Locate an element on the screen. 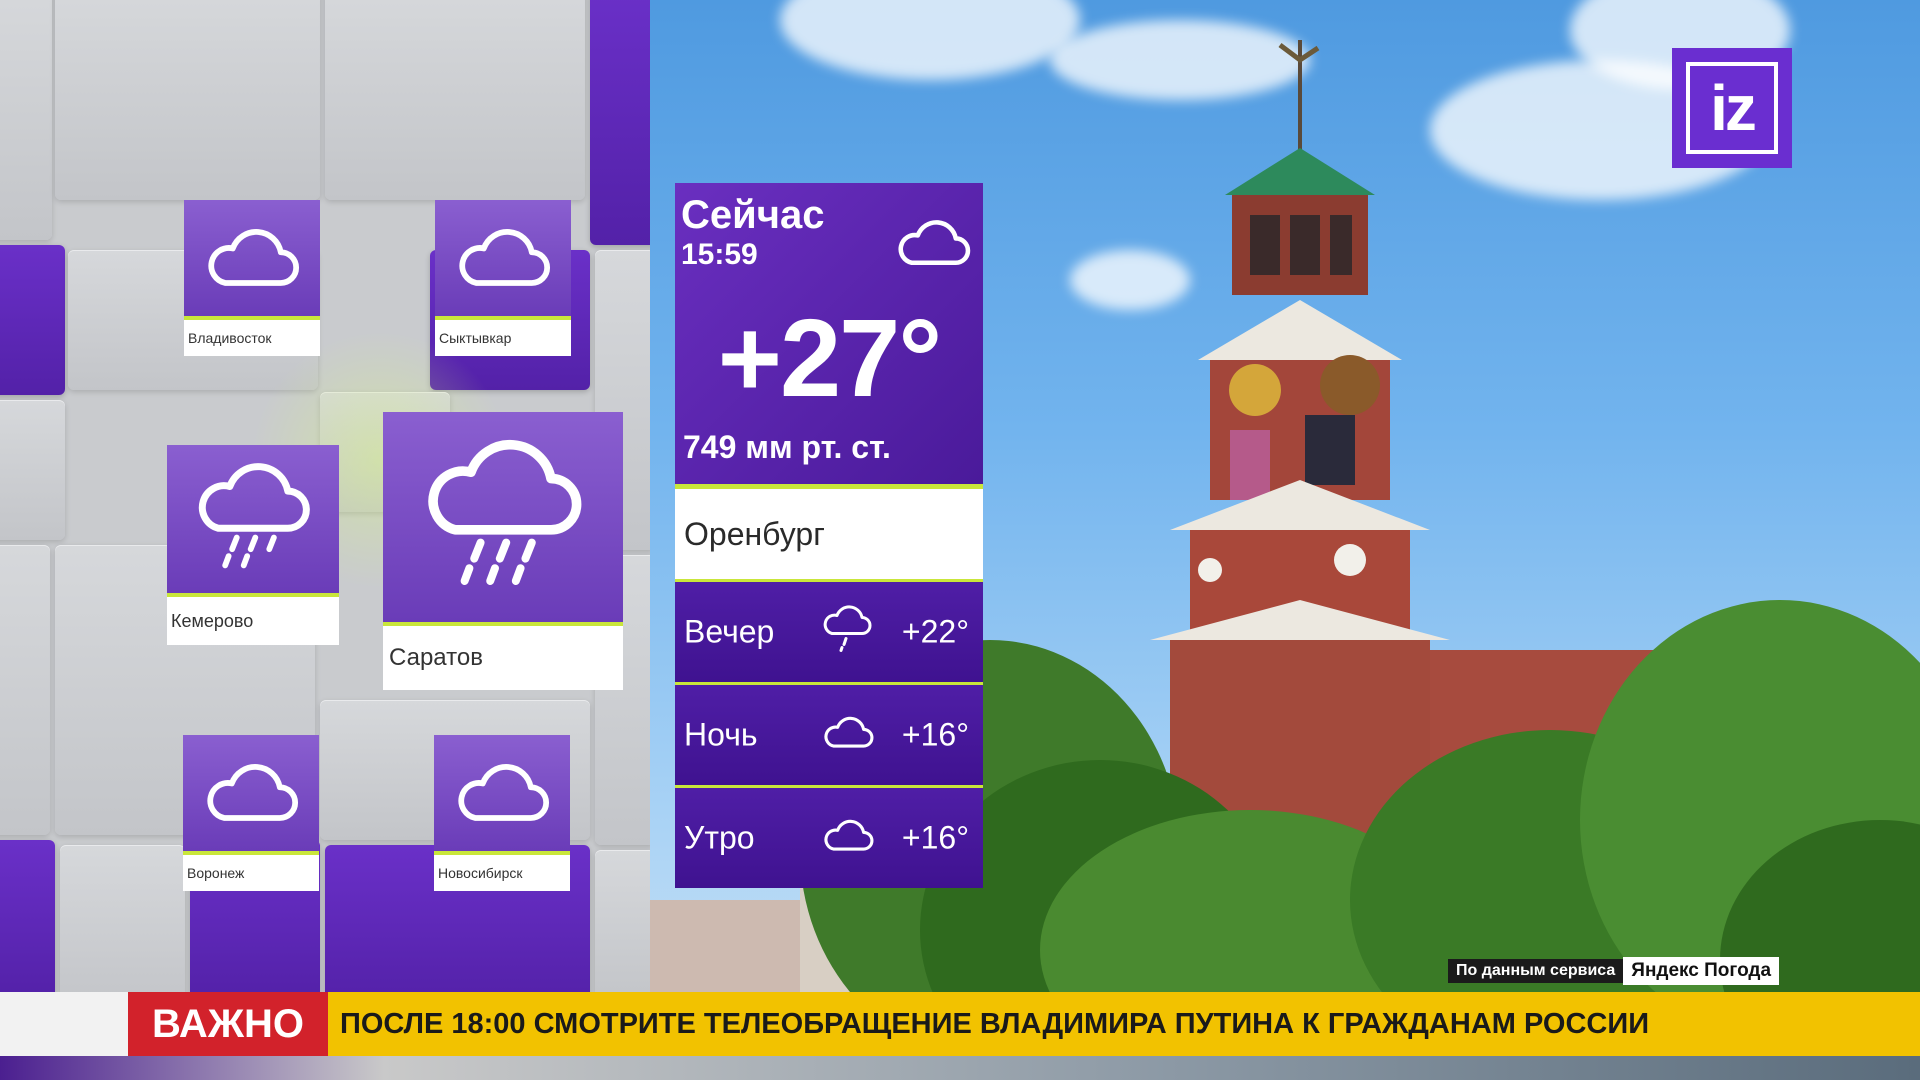 Image resolution: width=1920 pixels, height=1080 pixels. city-card-syktyvkar: Сыктывкар is located at coordinates (503, 278).